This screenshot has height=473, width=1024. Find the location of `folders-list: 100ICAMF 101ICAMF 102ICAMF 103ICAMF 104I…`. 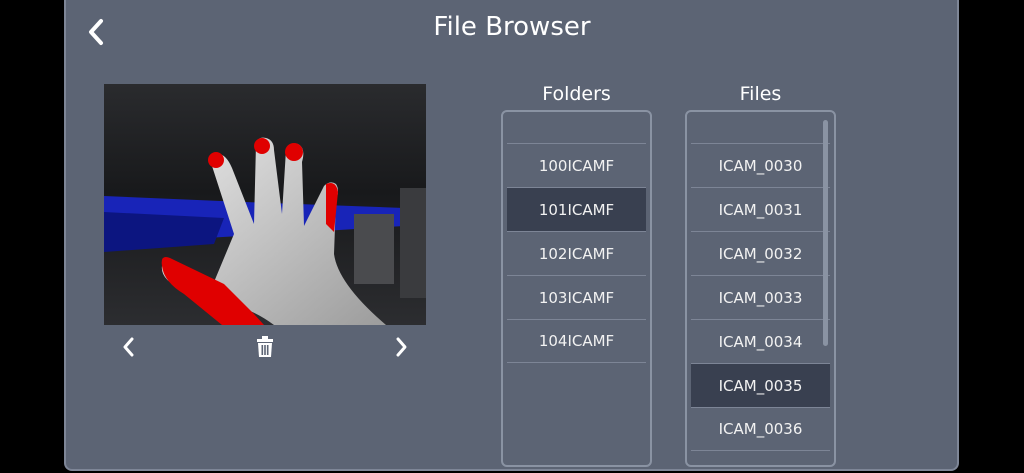

folders-list: 100ICAMF 101ICAMF 102ICAMF 103ICAMF 104I… is located at coordinates (576, 288).